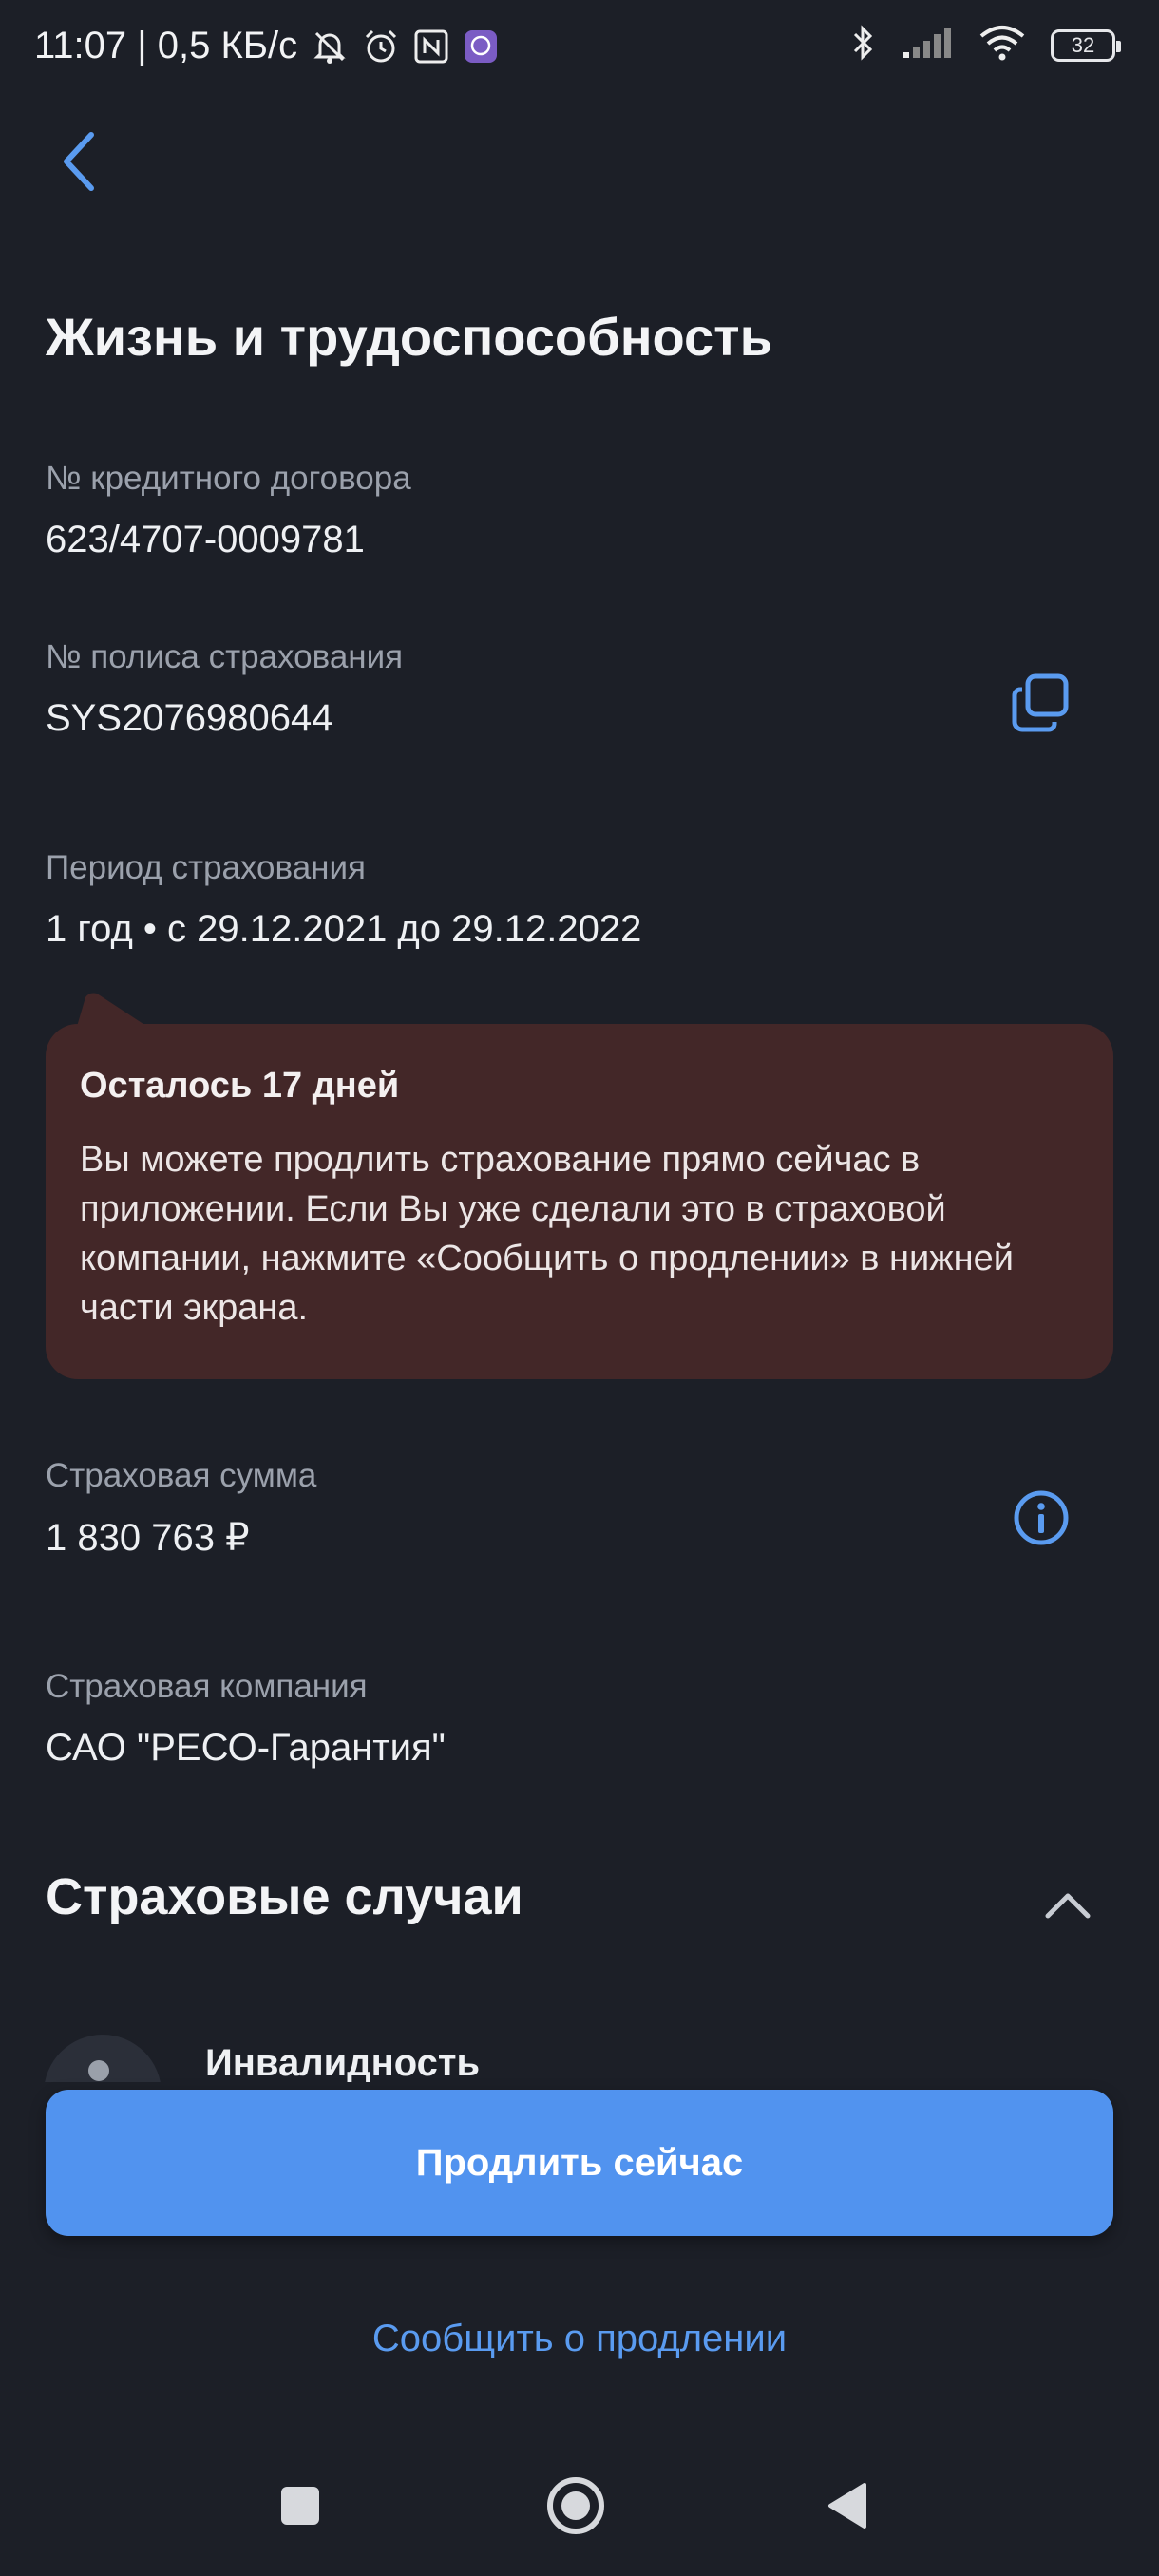 Image resolution: width=1159 pixels, height=2576 pixels. I want to click on copy-icon, so click(1041, 705).